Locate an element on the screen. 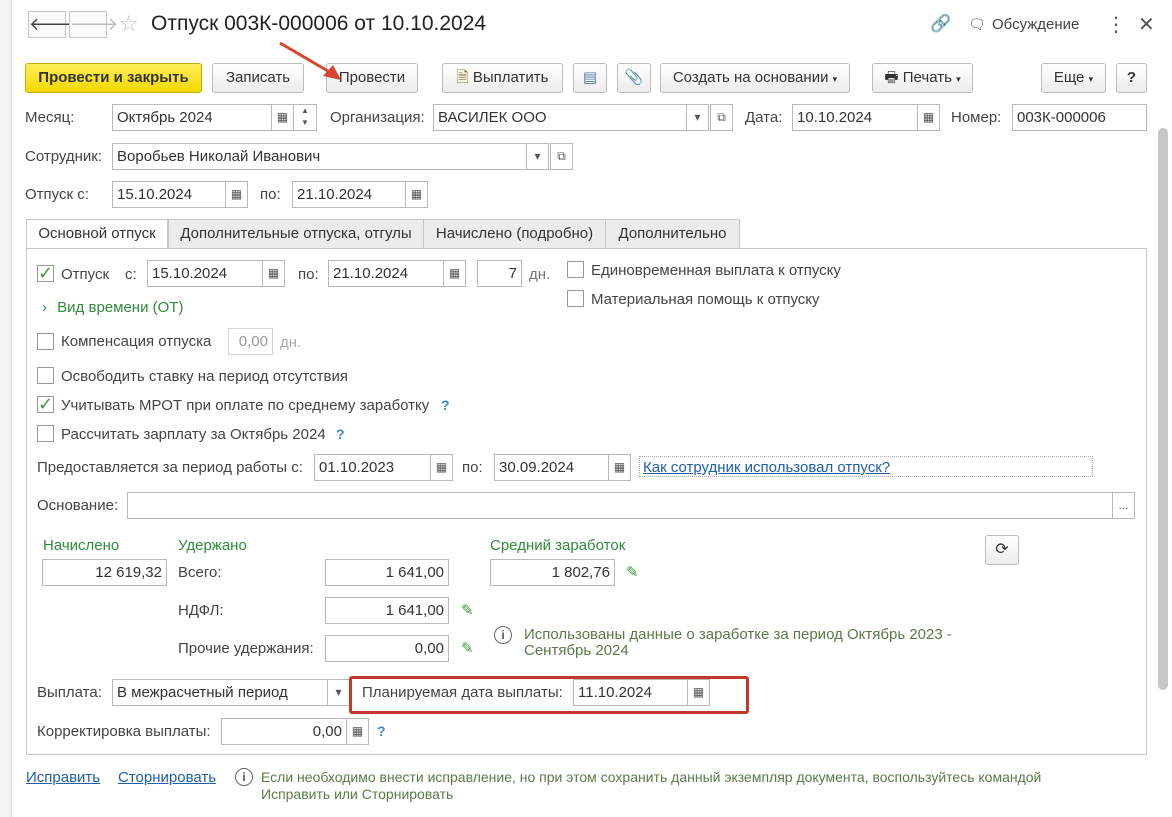 The width and height of the screenshot is (1172, 817). page-title: Отпуск 003К-000006 от 10.10.2024 is located at coordinates (319, 23).